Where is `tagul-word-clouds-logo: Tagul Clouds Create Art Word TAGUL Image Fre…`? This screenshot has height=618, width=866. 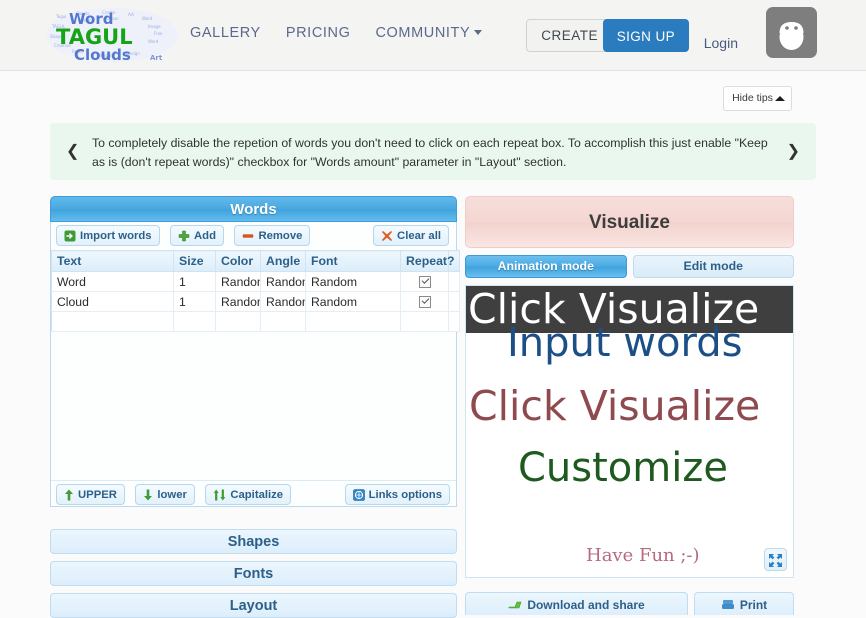
tagul-word-clouds-logo: Tagul Clouds Create Art Word TAGUL Image Fre… is located at coordinates (112, 35).